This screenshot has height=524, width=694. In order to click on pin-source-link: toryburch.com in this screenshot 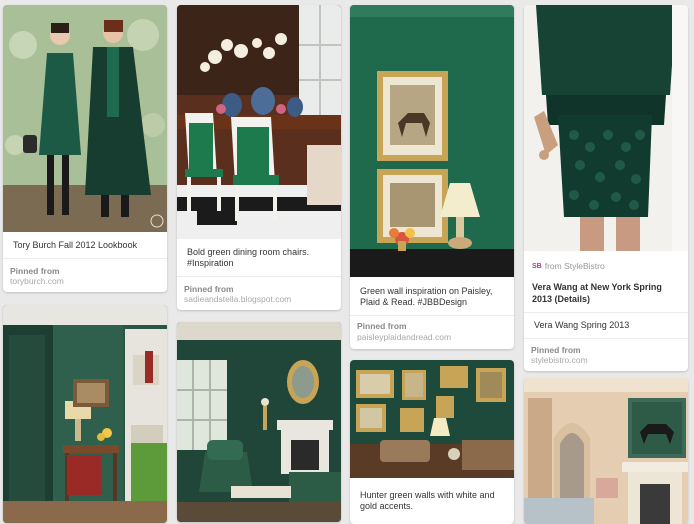, I will do `click(37, 281)`.